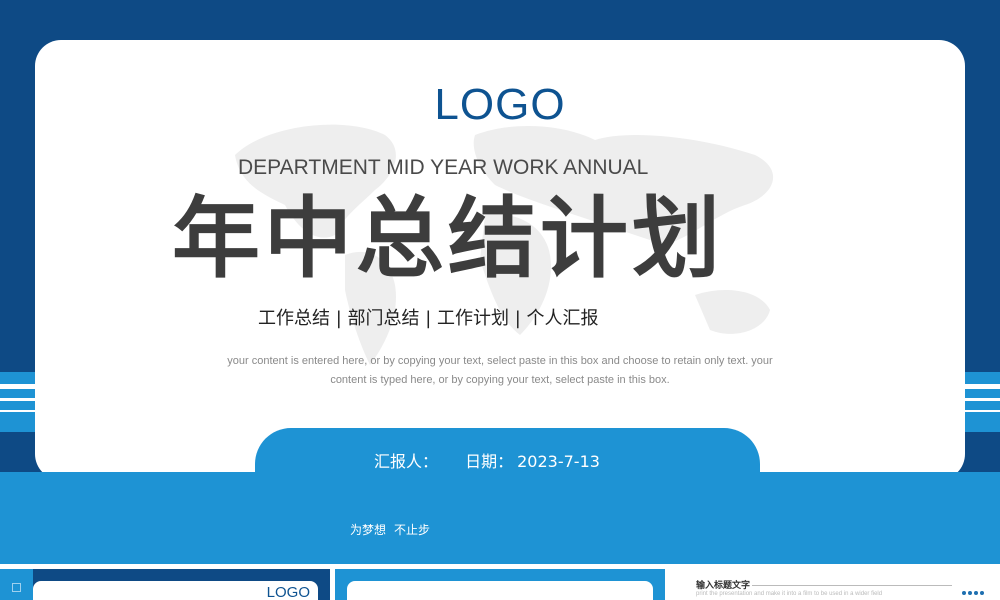  I want to click on thumb-title: 输入标题文字, so click(723, 586).